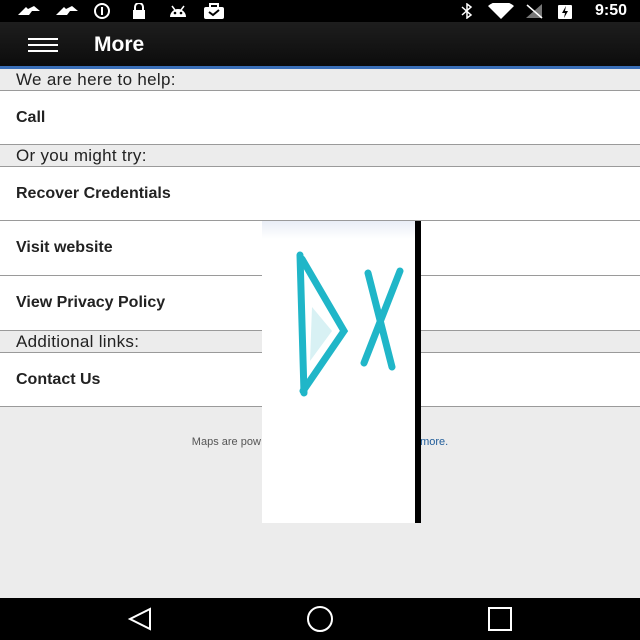  Describe the element at coordinates (501, 11) in the screenshot. I see `wifi-icon` at that location.